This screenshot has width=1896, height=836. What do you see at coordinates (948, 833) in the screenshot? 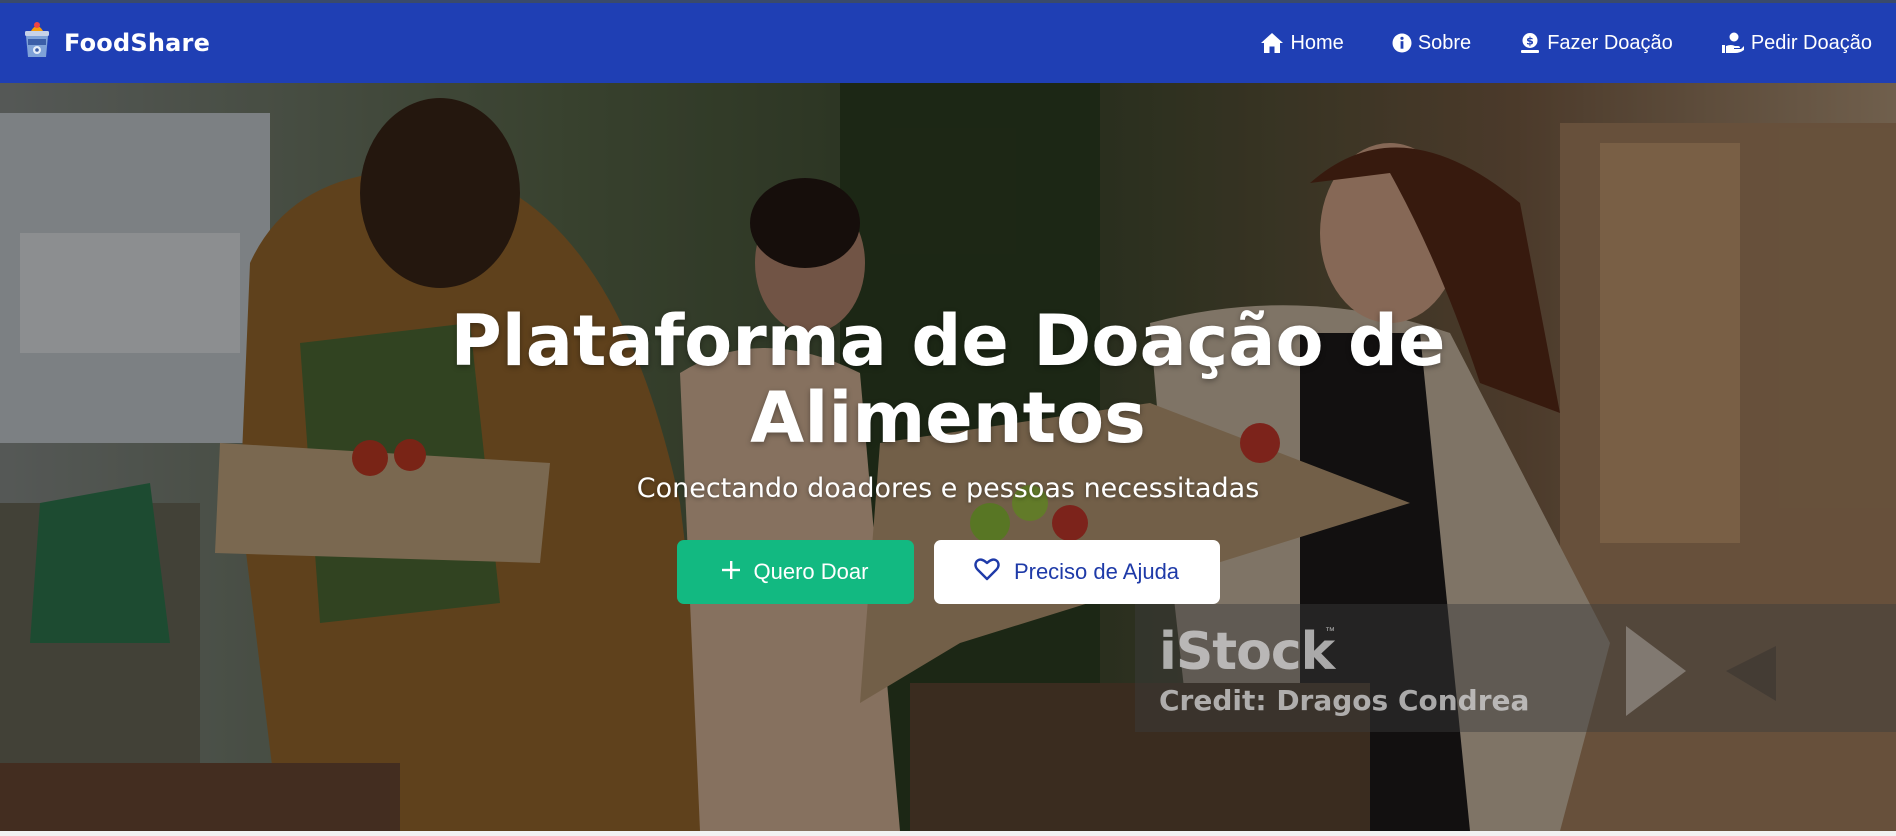
I see `page-bottom-edge` at bounding box center [948, 833].